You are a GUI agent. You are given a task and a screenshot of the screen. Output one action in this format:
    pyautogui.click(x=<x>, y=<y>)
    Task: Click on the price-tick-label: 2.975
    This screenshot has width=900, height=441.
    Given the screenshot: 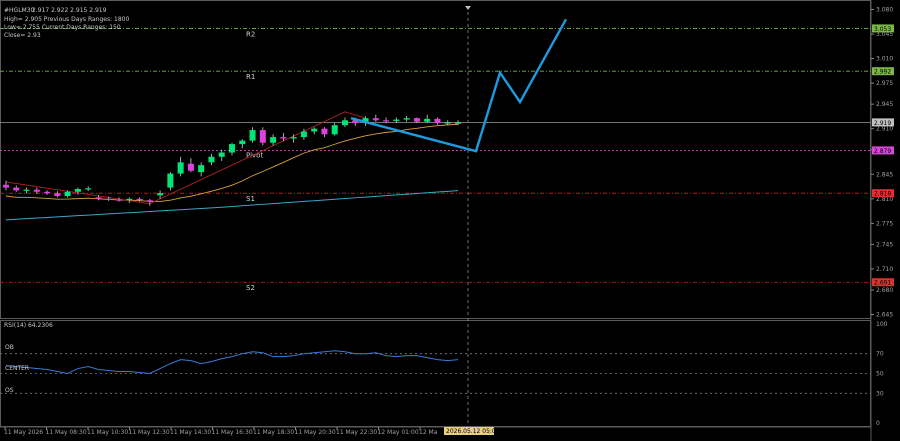 What is the action you would take?
    pyautogui.click(x=884, y=83)
    